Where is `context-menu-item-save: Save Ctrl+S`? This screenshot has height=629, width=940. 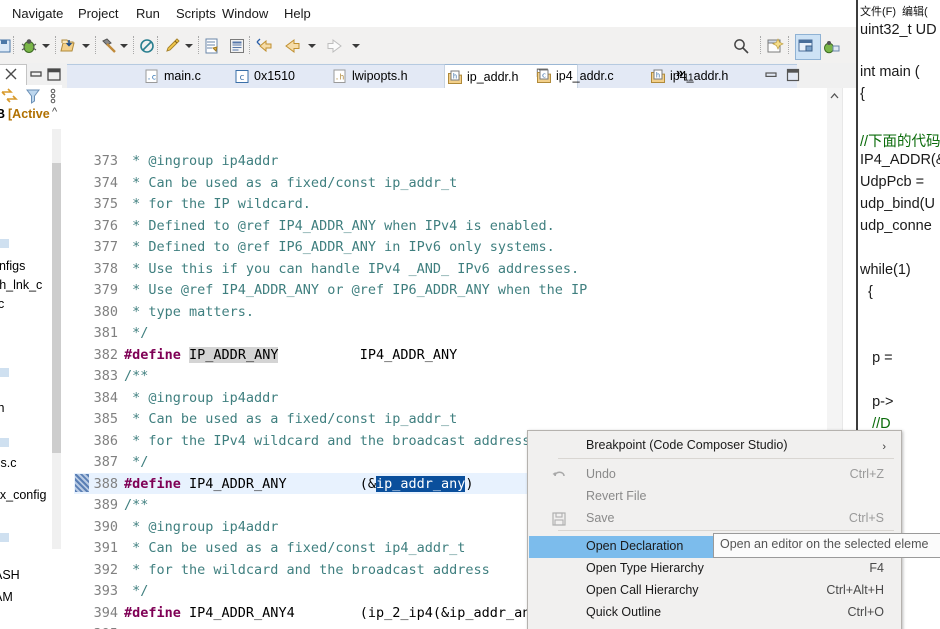
context-menu-item-save: Save Ctrl+S is located at coordinates (714, 519).